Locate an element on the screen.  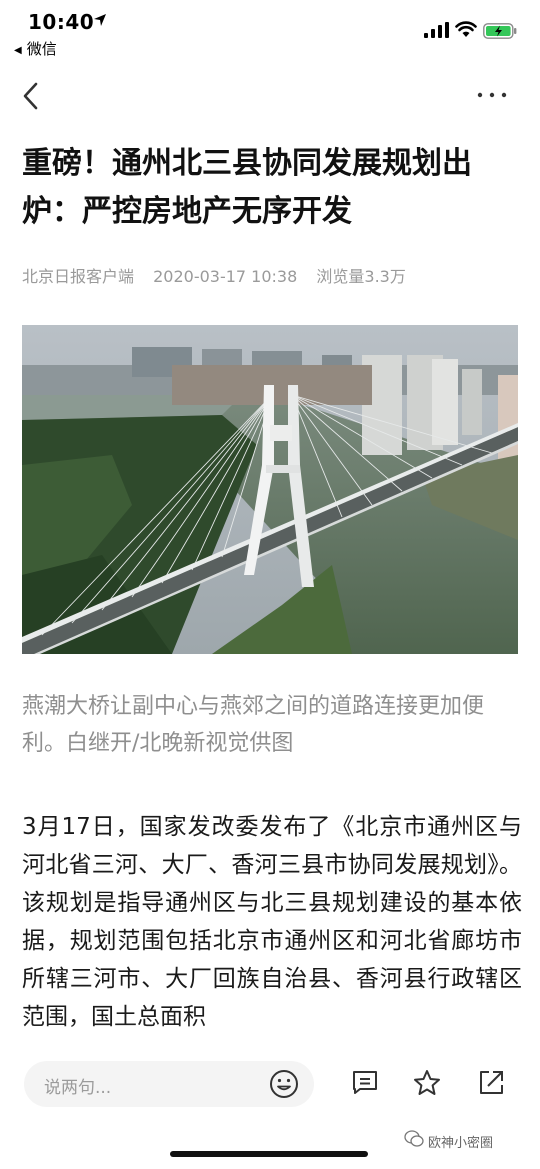
back-triangle-icon: ◀ is located at coordinates (18, 50).